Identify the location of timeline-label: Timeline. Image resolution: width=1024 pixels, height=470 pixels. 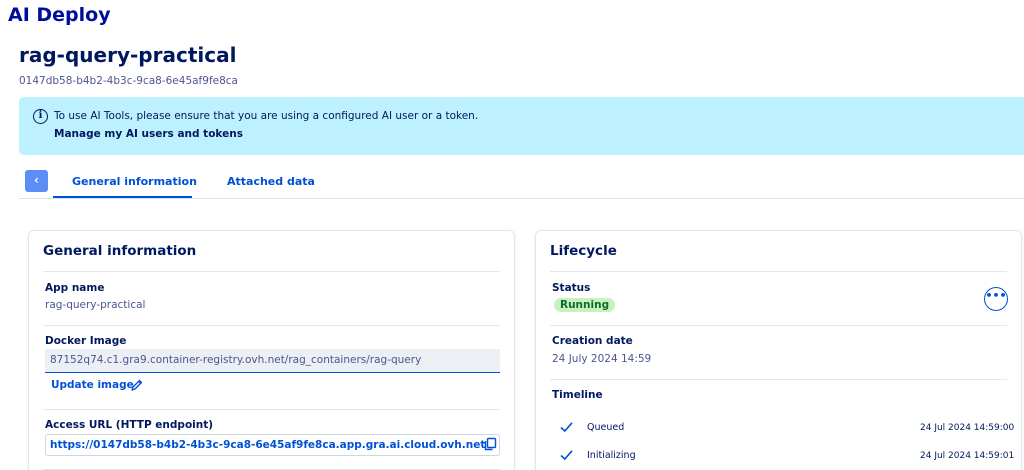
(577, 395).